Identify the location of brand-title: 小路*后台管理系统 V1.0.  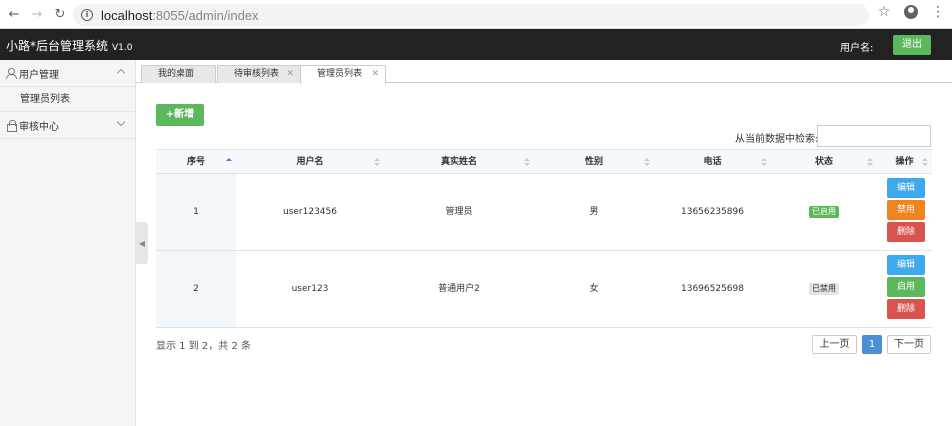
(69, 45).